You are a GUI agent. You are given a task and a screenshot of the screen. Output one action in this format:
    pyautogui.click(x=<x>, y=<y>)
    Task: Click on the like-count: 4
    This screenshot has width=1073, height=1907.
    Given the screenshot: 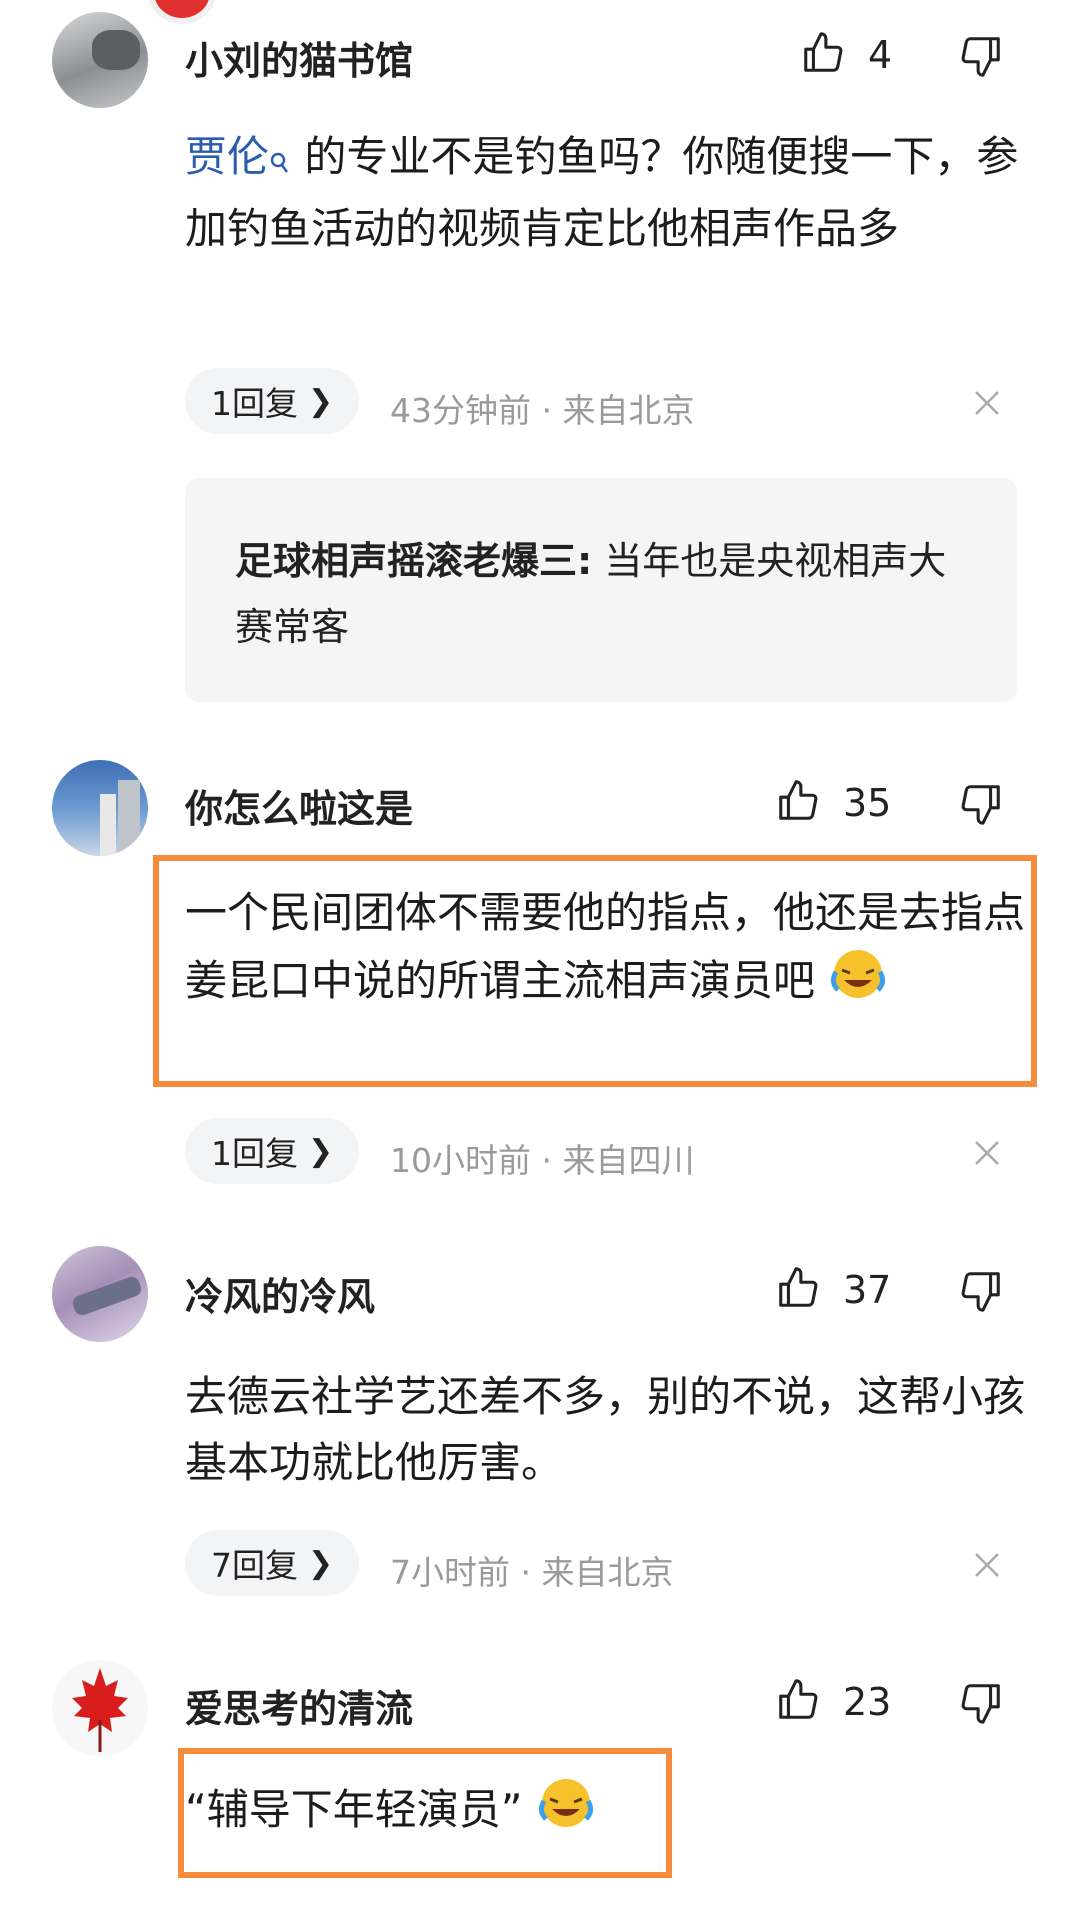 What is the action you would take?
    pyautogui.click(x=880, y=55)
    